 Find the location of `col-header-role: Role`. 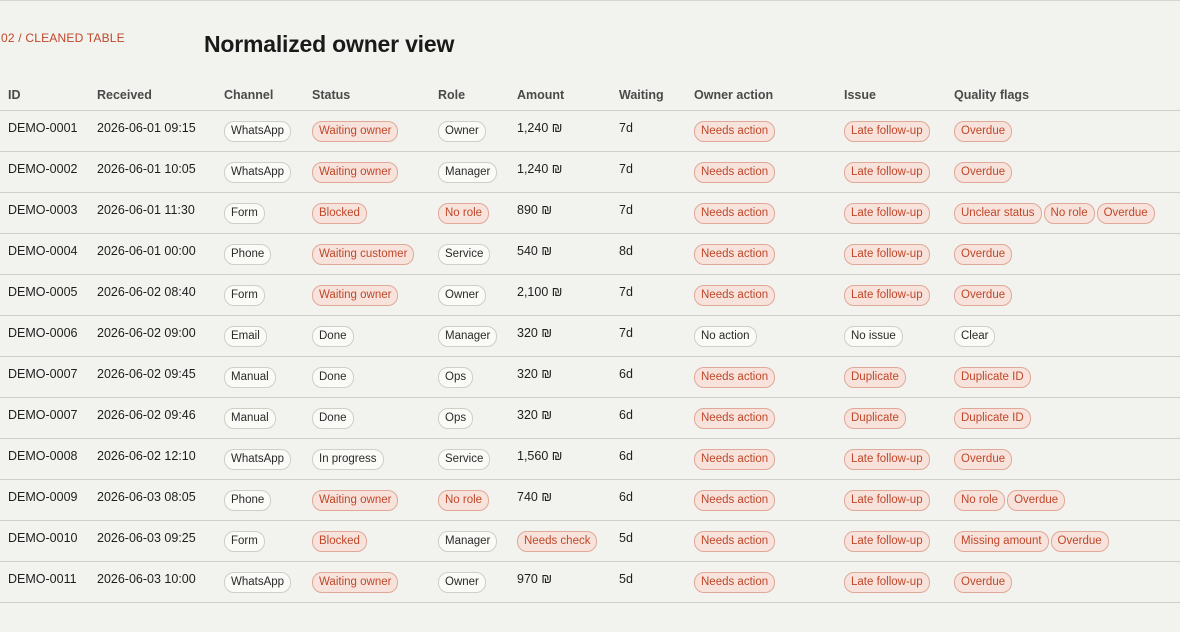

col-header-role: Role is located at coordinates (469, 95).